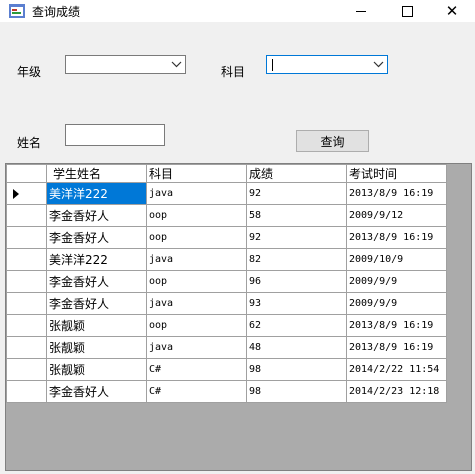  What do you see at coordinates (396, 391) in the screenshot?
I see `cell-time: 2014/2/23 12:18` at bounding box center [396, 391].